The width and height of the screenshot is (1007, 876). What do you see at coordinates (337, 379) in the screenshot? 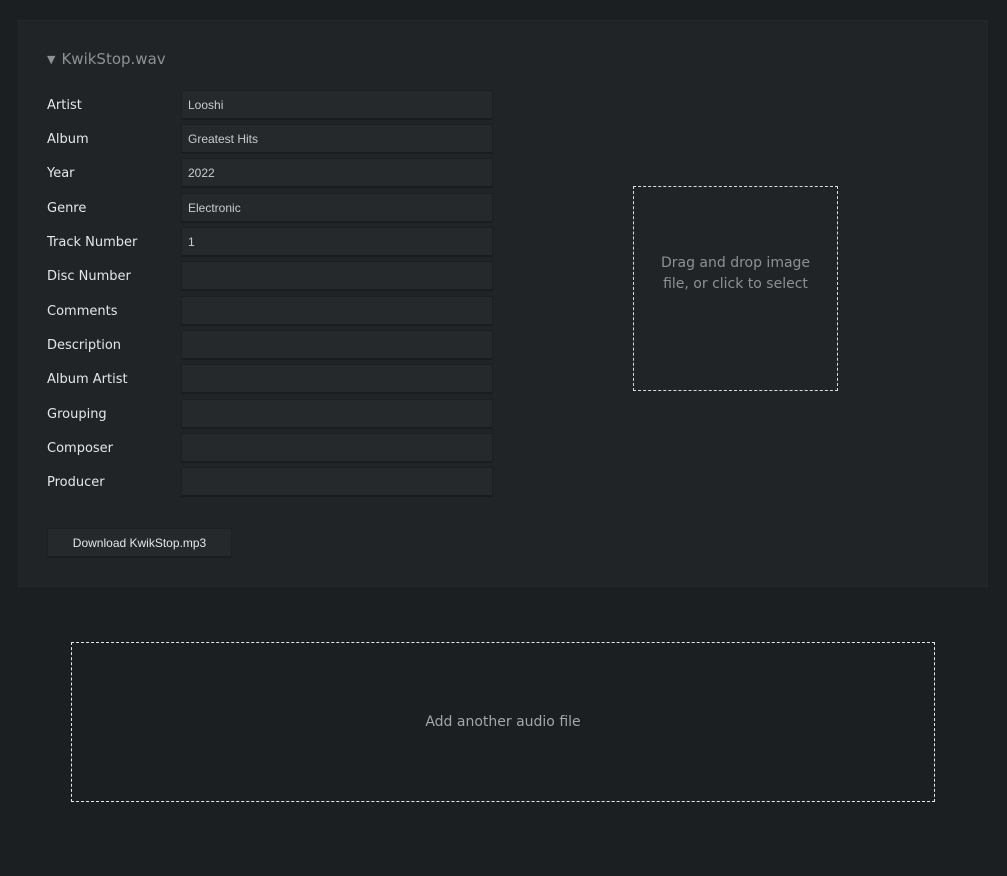
I see `album-artist-input` at bounding box center [337, 379].